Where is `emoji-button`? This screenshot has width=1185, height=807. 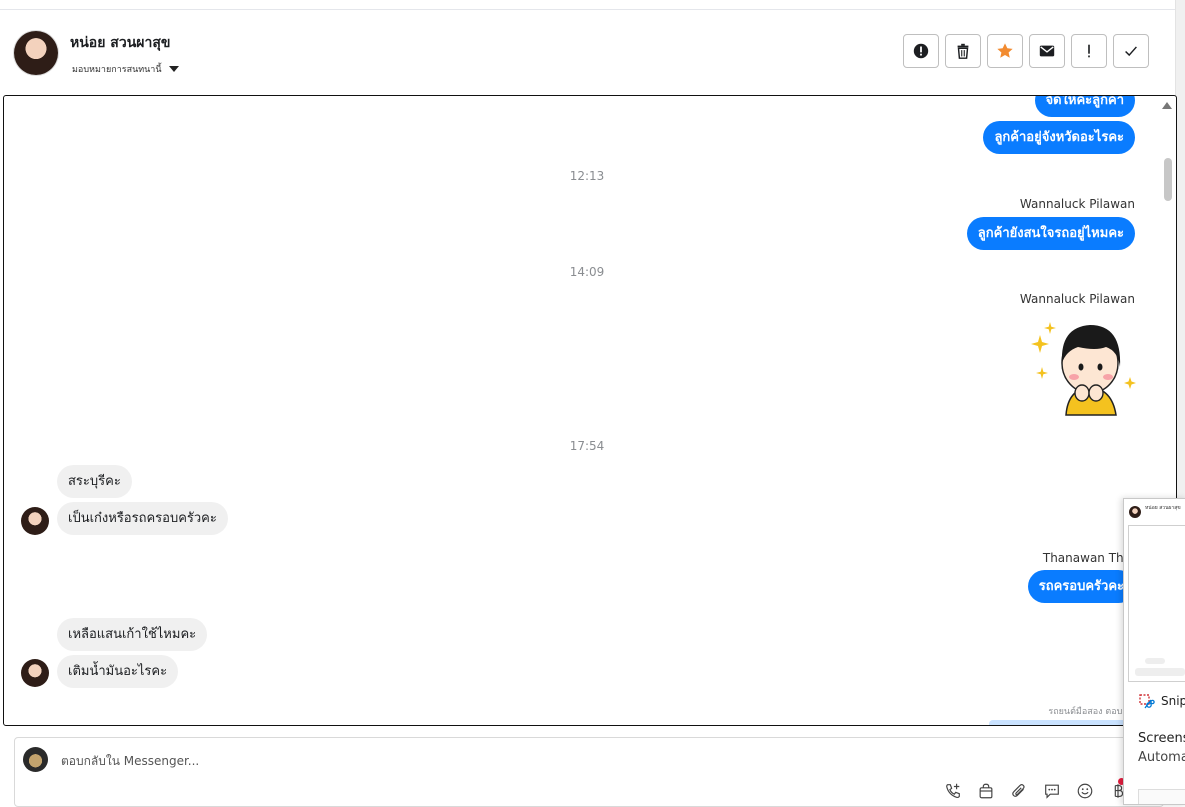
emoji-button is located at coordinates (1085, 791).